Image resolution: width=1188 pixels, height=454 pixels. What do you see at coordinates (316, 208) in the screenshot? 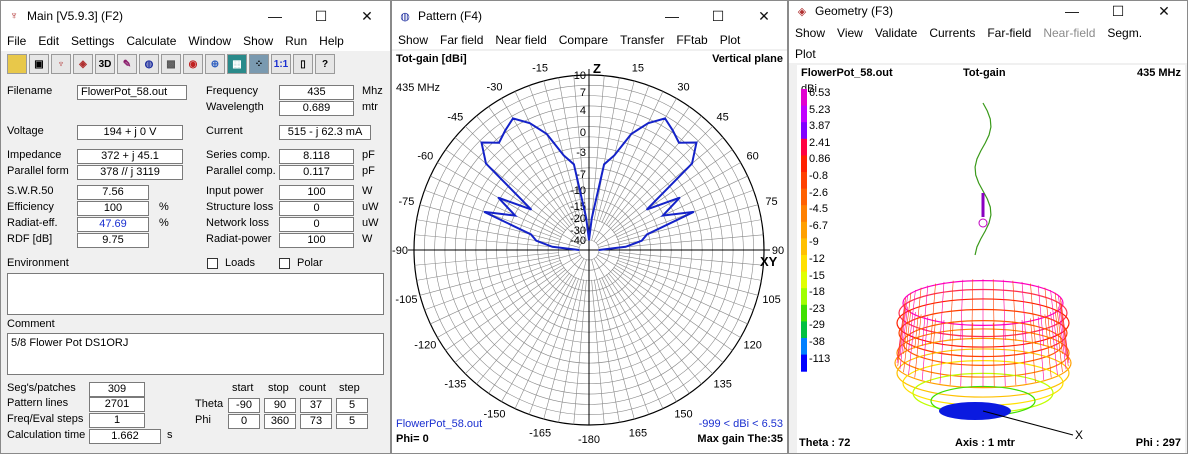
I see `structure-loss-field: 0` at bounding box center [316, 208].